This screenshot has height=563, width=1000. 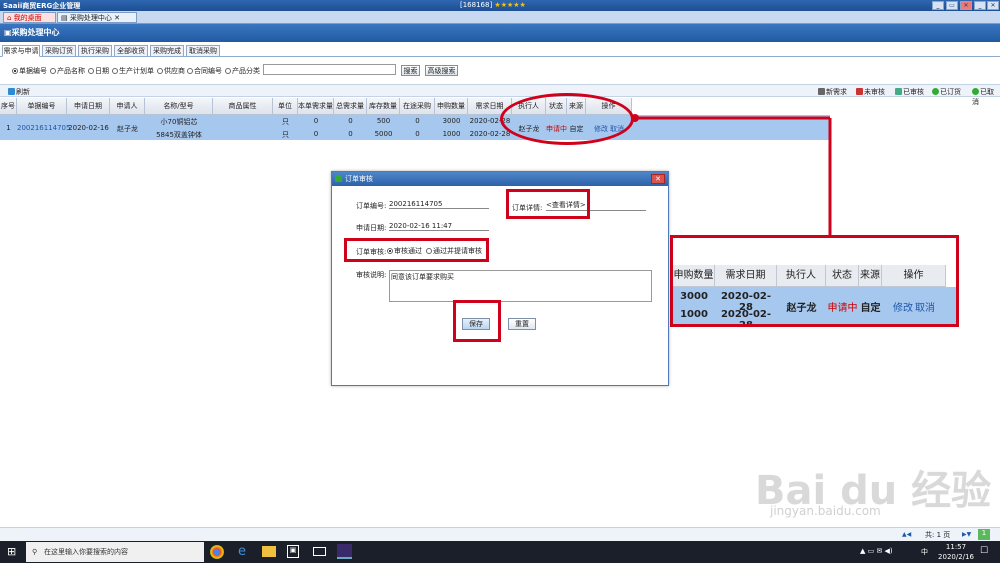 I want to click on app-title: Saaii商贸ERG企业管理, so click(x=42, y=6).